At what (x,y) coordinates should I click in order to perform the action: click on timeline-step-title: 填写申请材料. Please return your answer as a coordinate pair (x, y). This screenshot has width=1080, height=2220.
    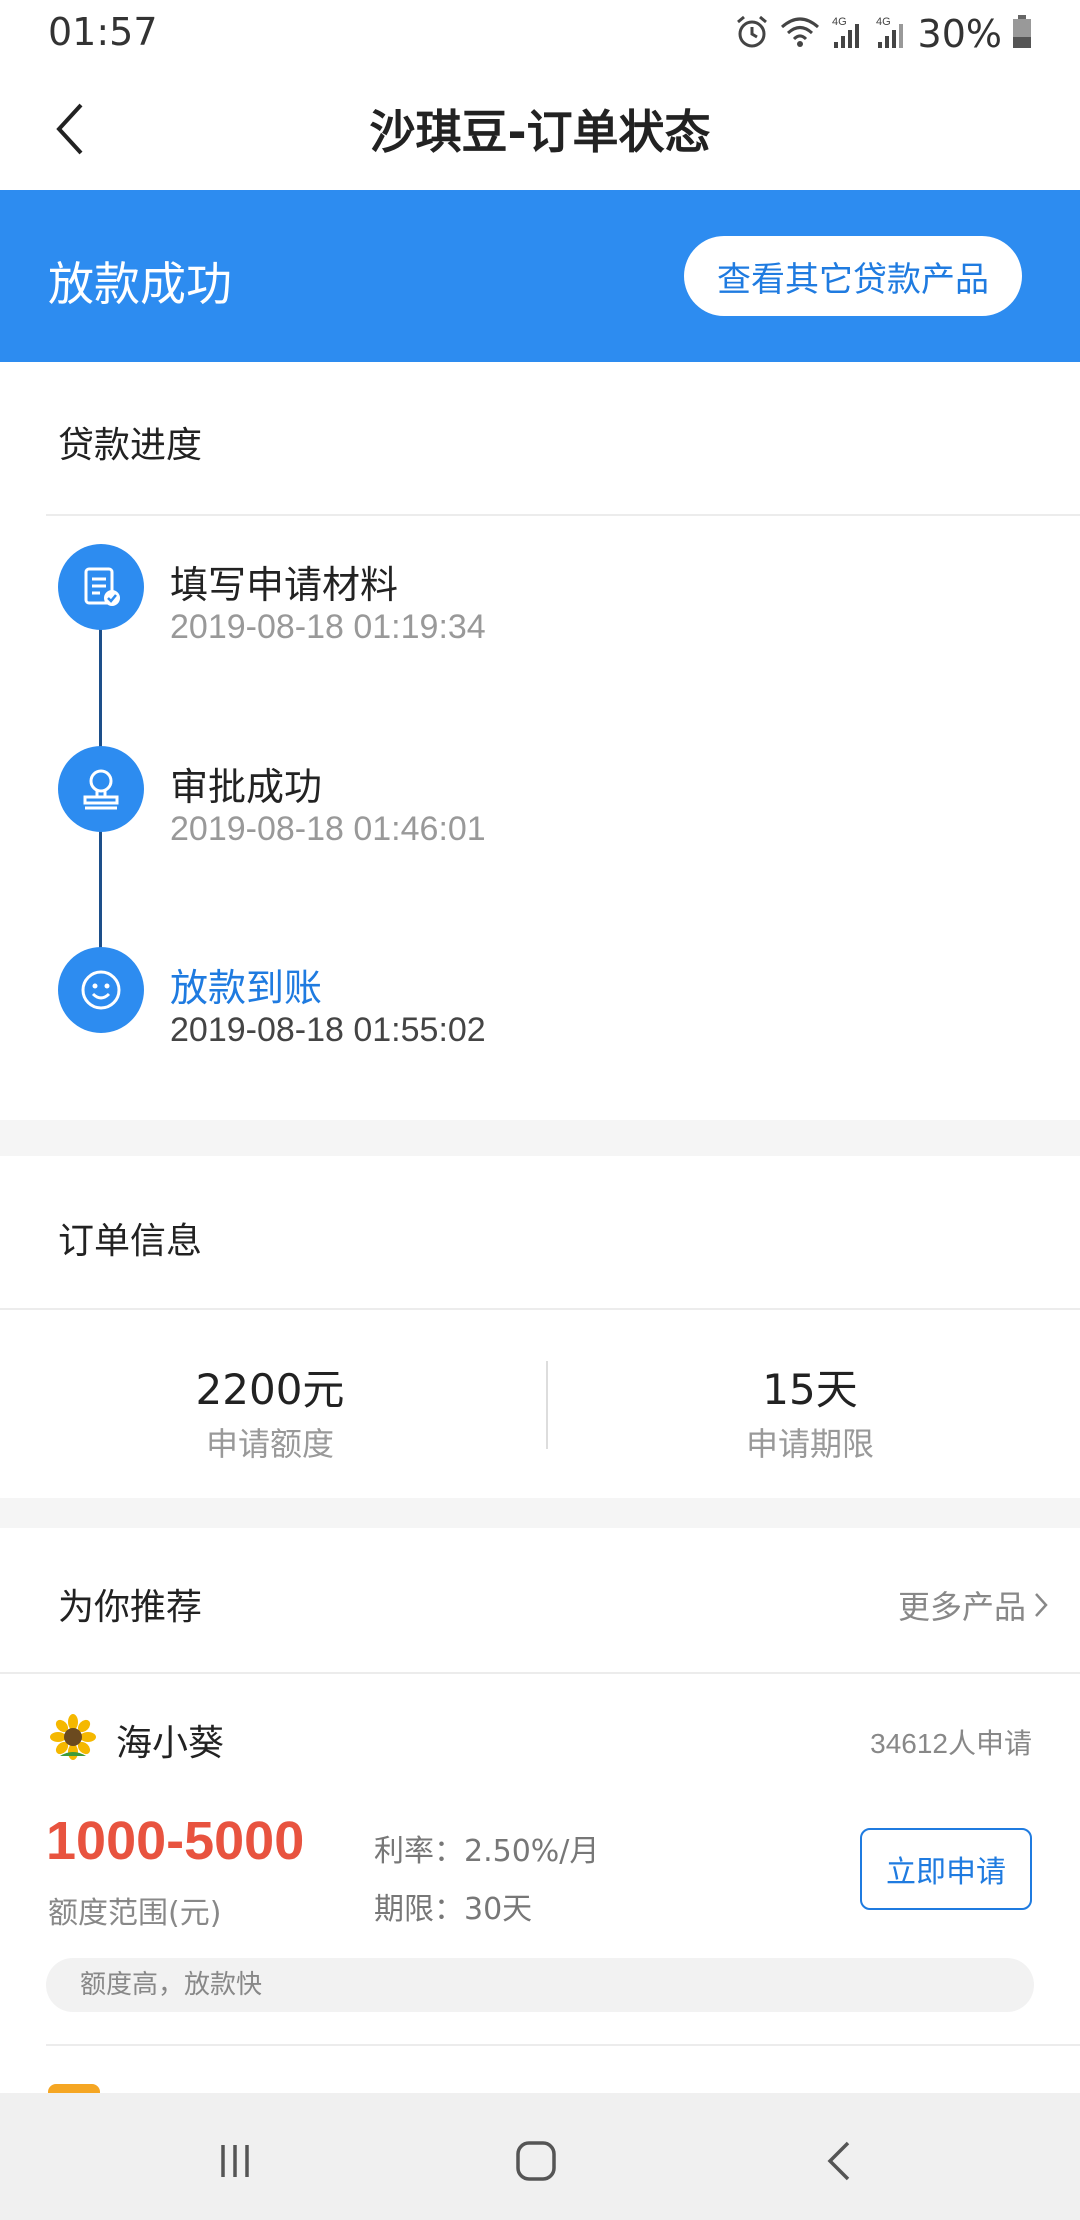
    Looking at the image, I should click on (284, 585).